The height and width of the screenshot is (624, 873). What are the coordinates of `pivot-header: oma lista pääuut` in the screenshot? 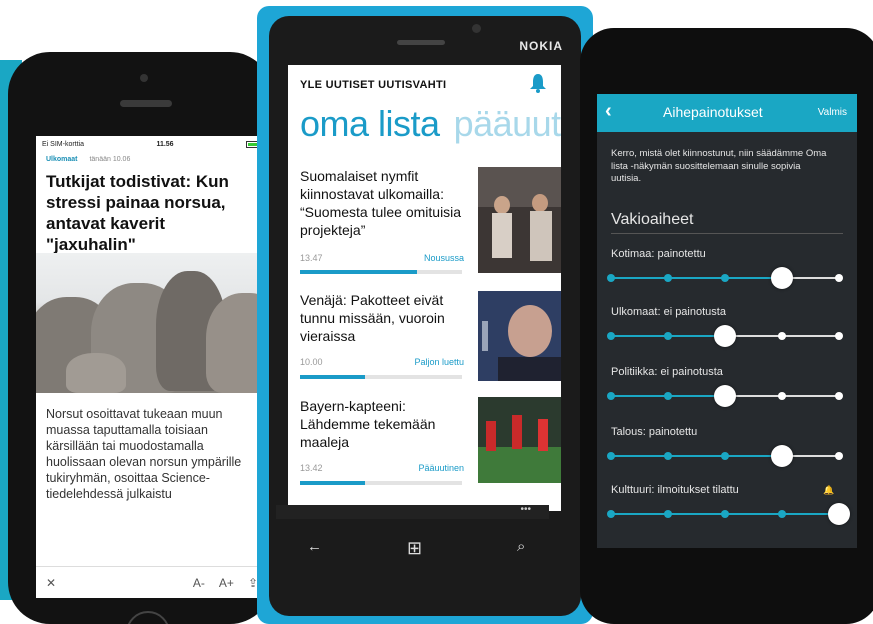 It's located at (430, 124).